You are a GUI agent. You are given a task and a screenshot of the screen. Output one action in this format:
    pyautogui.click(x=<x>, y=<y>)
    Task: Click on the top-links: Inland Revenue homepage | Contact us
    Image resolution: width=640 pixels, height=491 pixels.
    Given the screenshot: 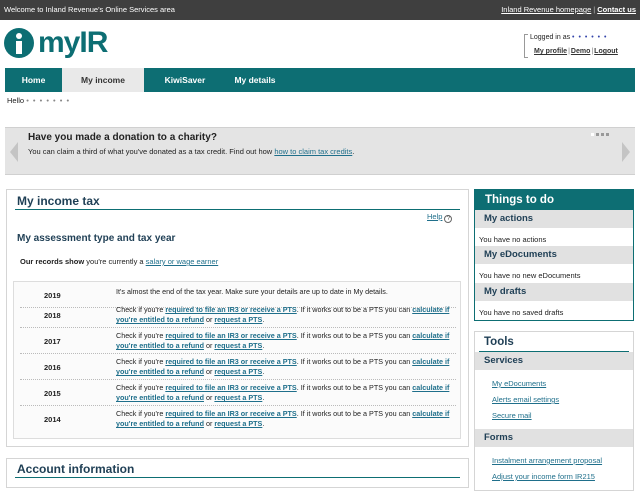 What is the action you would take?
    pyautogui.click(x=568, y=9)
    